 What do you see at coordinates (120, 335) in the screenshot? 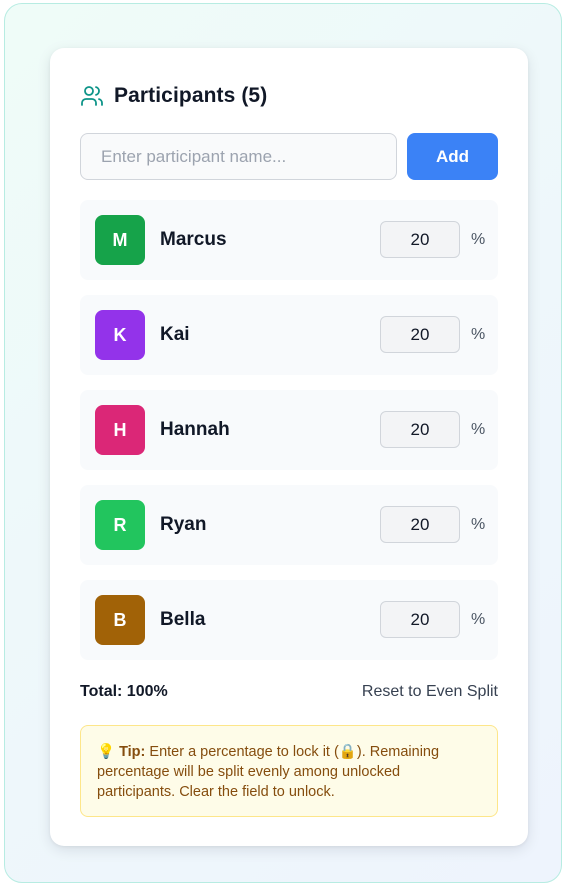
I see `avatar: K` at bounding box center [120, 335].